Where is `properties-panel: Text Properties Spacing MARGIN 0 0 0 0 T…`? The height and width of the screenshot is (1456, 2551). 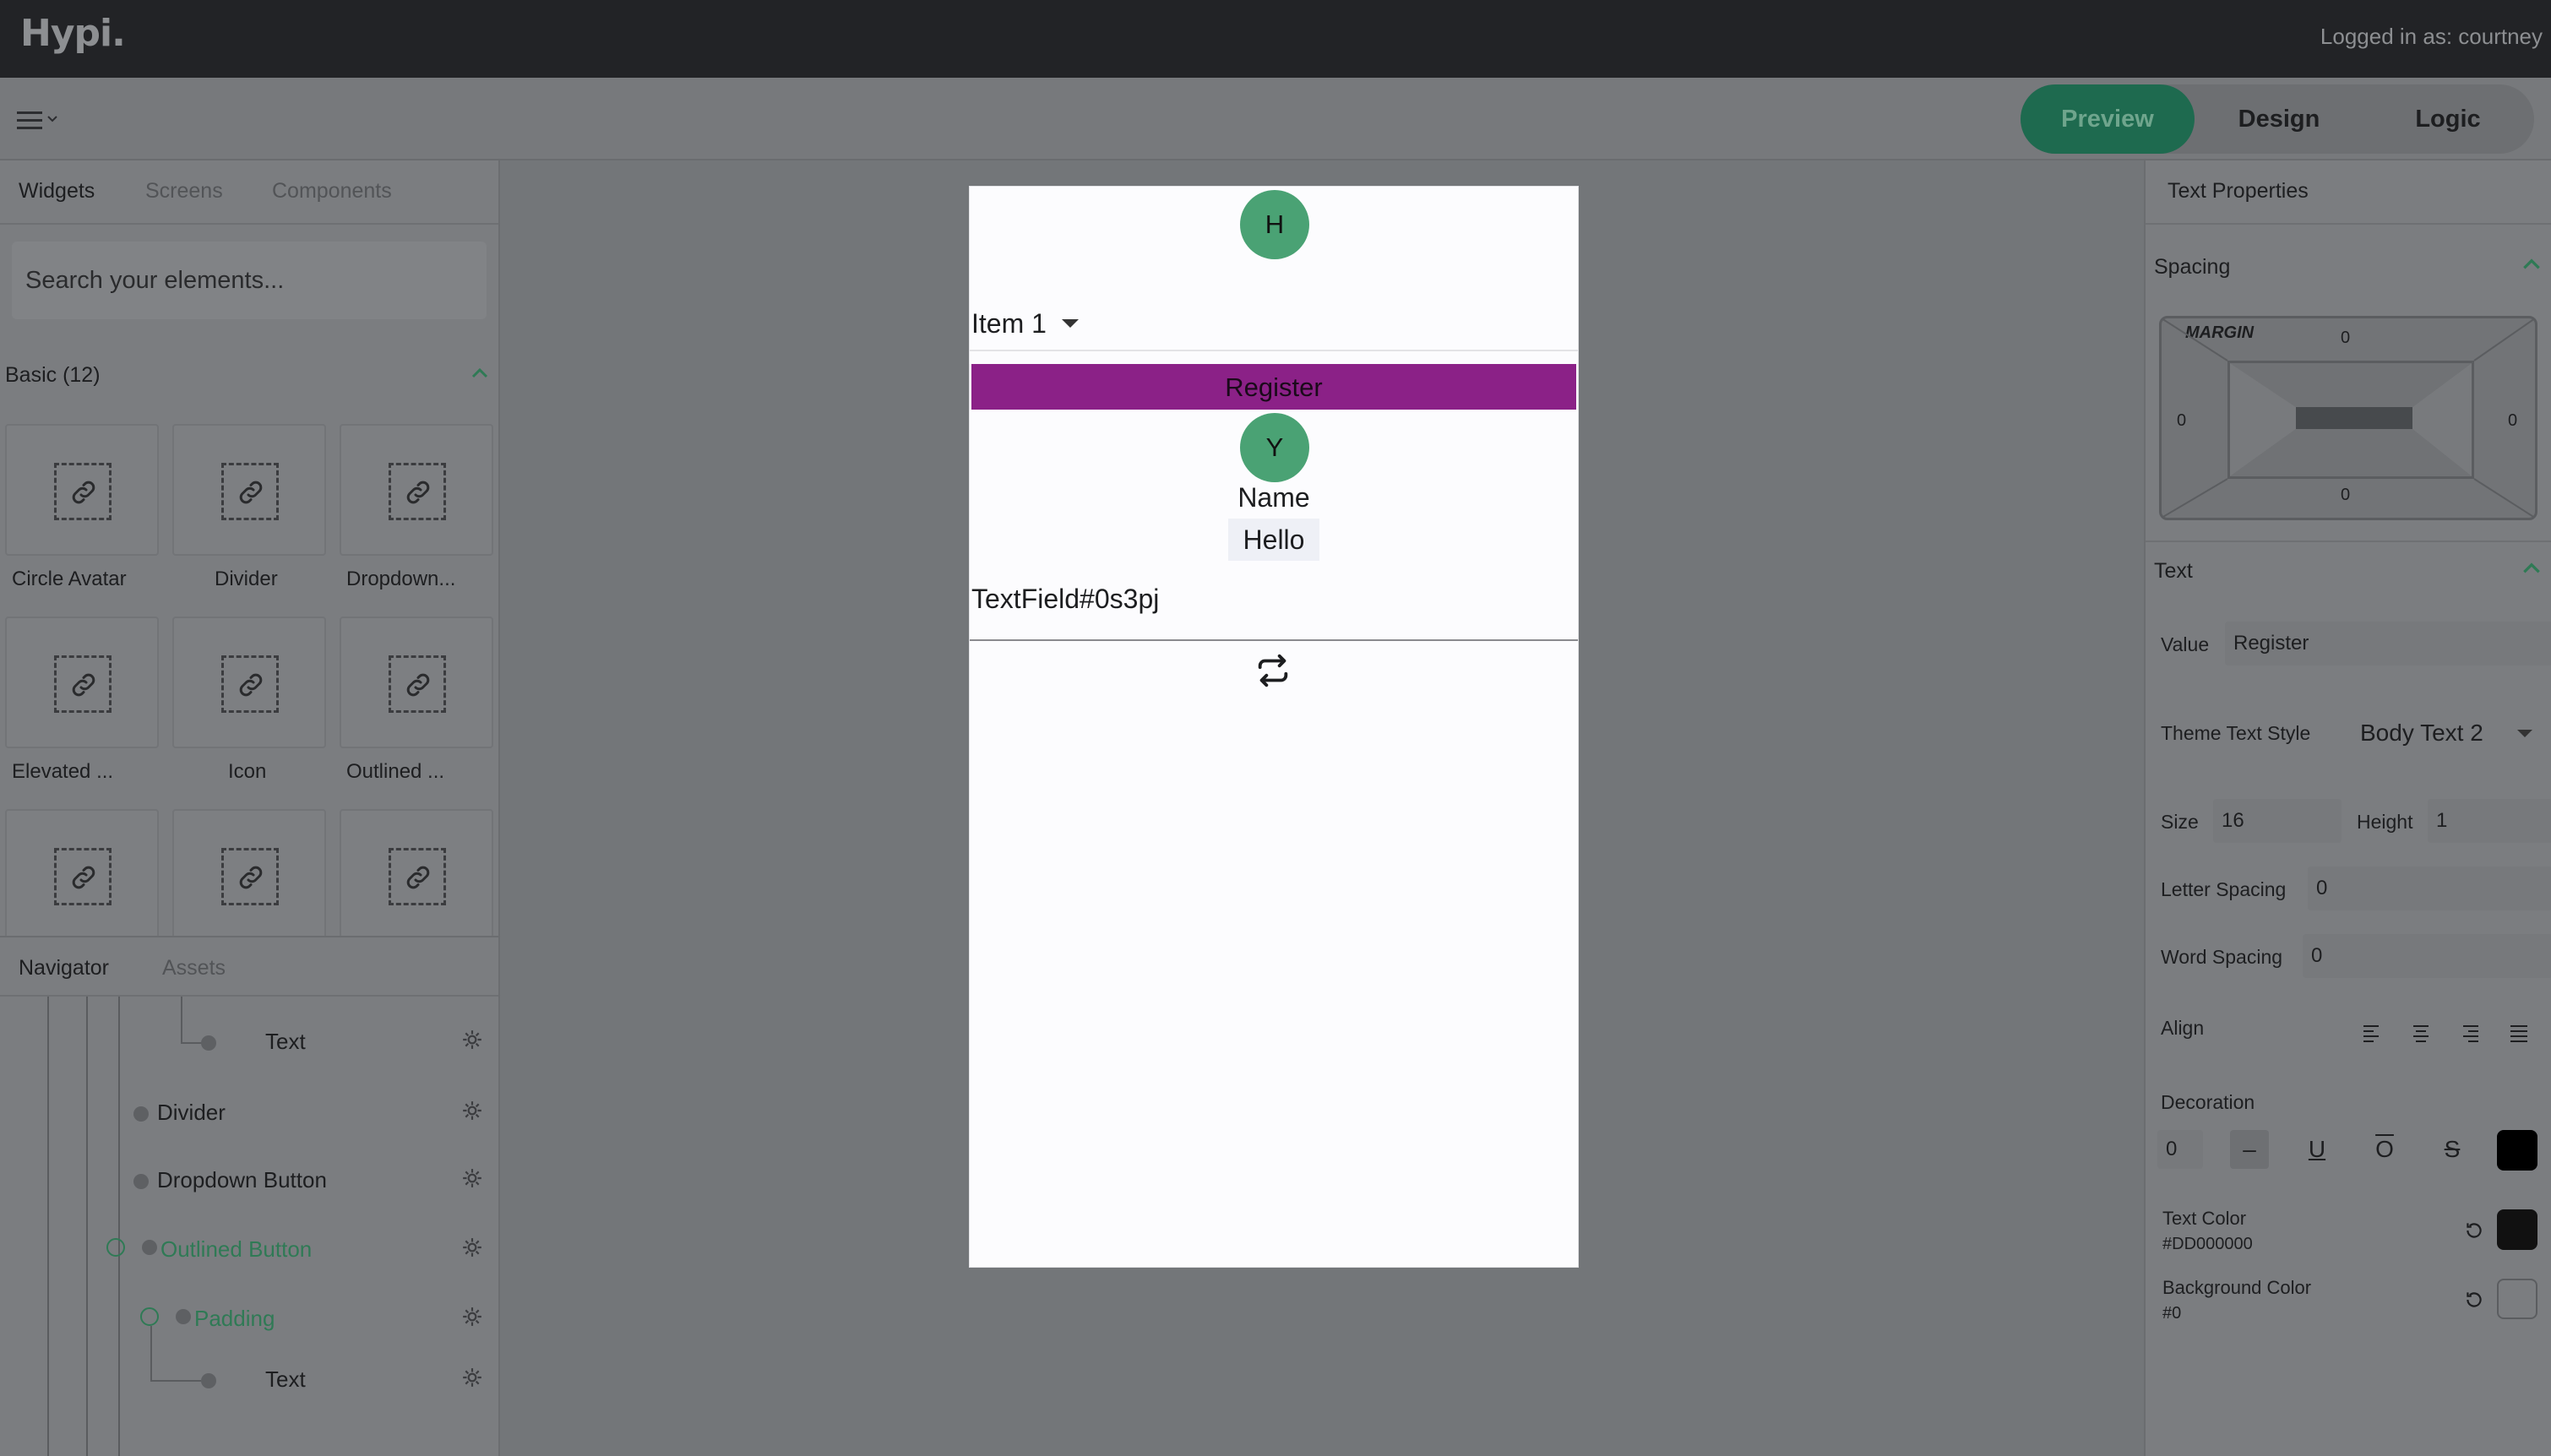 properties-panel: Text Properties Spacing MARGIN 0 0 0 0 T… is located at coordinates (2347, 808).